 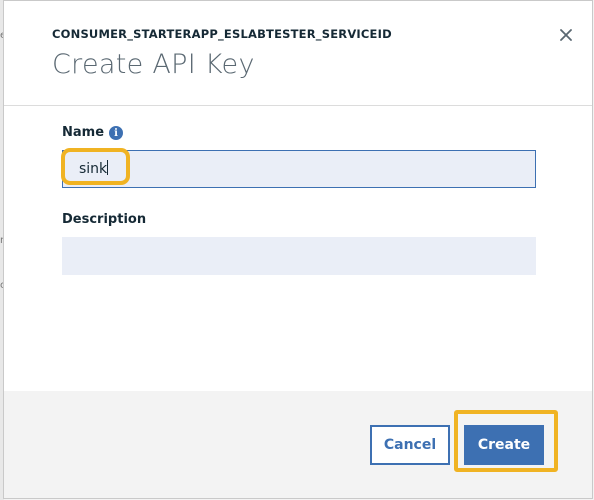 I want to click on close-button, so click(x=566, y=35).